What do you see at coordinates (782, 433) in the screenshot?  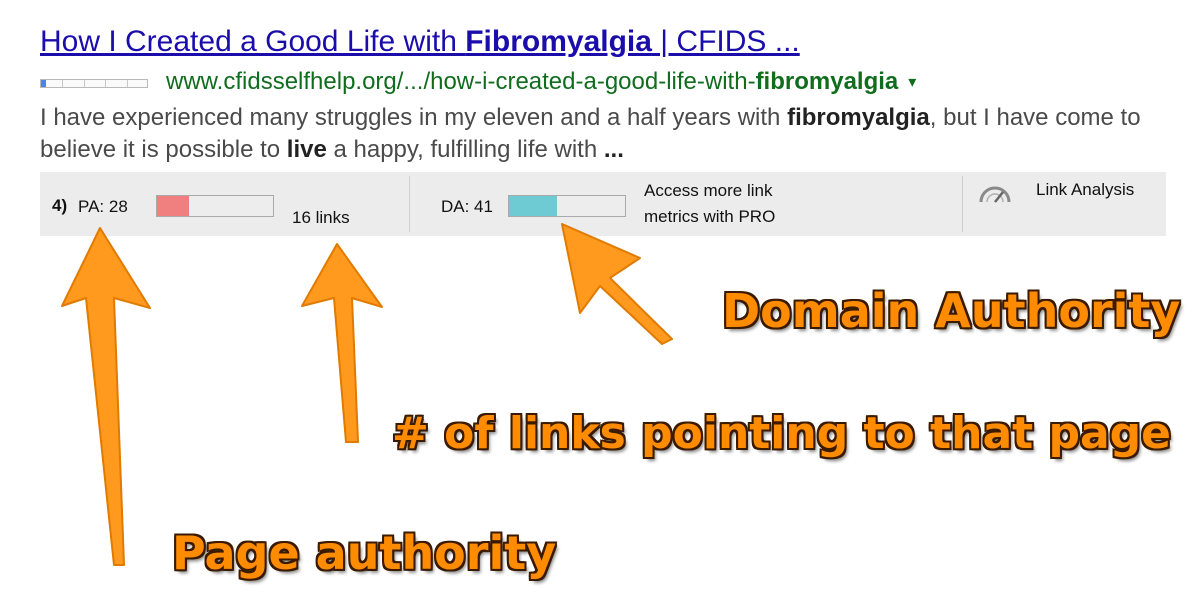 I see `links-pointing-callout: # of links pointing to that page` at bounding box center [782, 433].